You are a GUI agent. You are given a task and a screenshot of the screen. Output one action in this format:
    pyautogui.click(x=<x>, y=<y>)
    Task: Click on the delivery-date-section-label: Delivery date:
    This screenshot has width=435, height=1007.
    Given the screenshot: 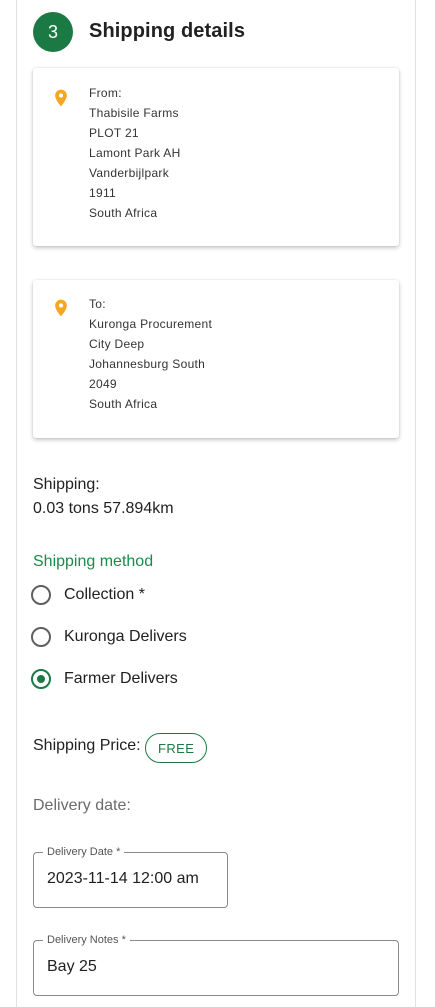 What is the action you would take?
    pyautogui.click(x=82, y=805)
    